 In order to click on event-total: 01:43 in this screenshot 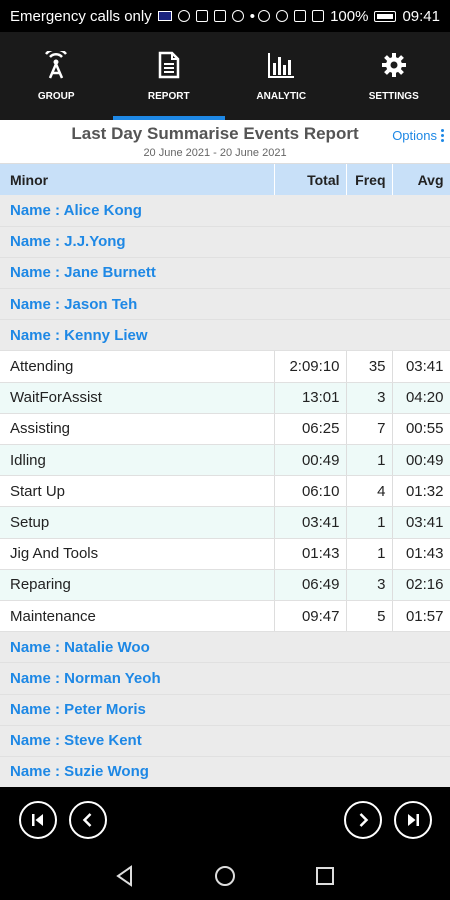, I will do `click(310, 554)`.